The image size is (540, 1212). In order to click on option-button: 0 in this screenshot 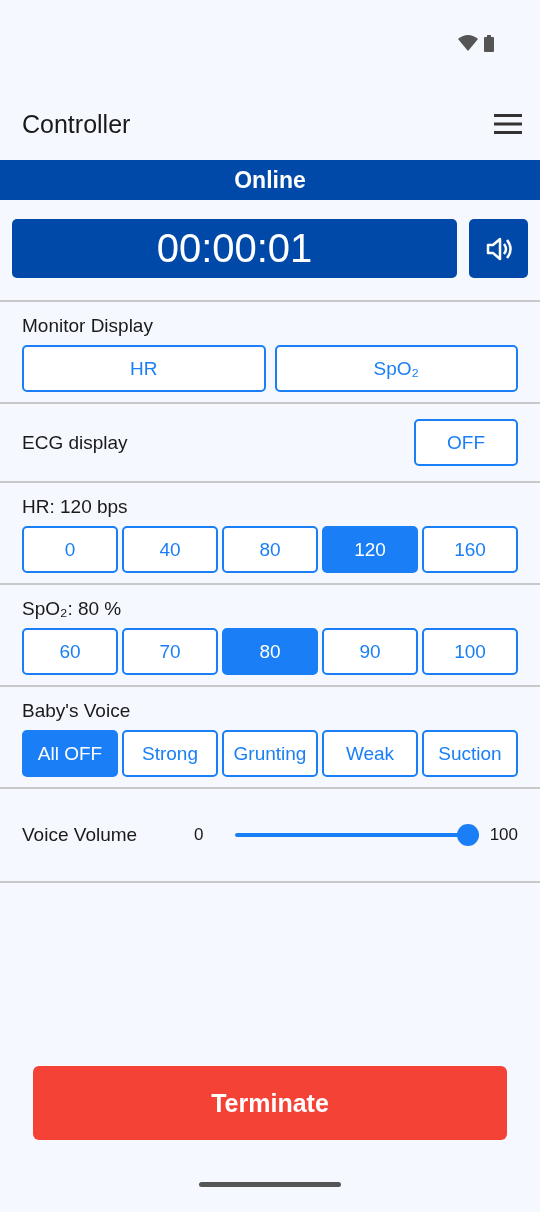, I will do `click(70, 549)`.